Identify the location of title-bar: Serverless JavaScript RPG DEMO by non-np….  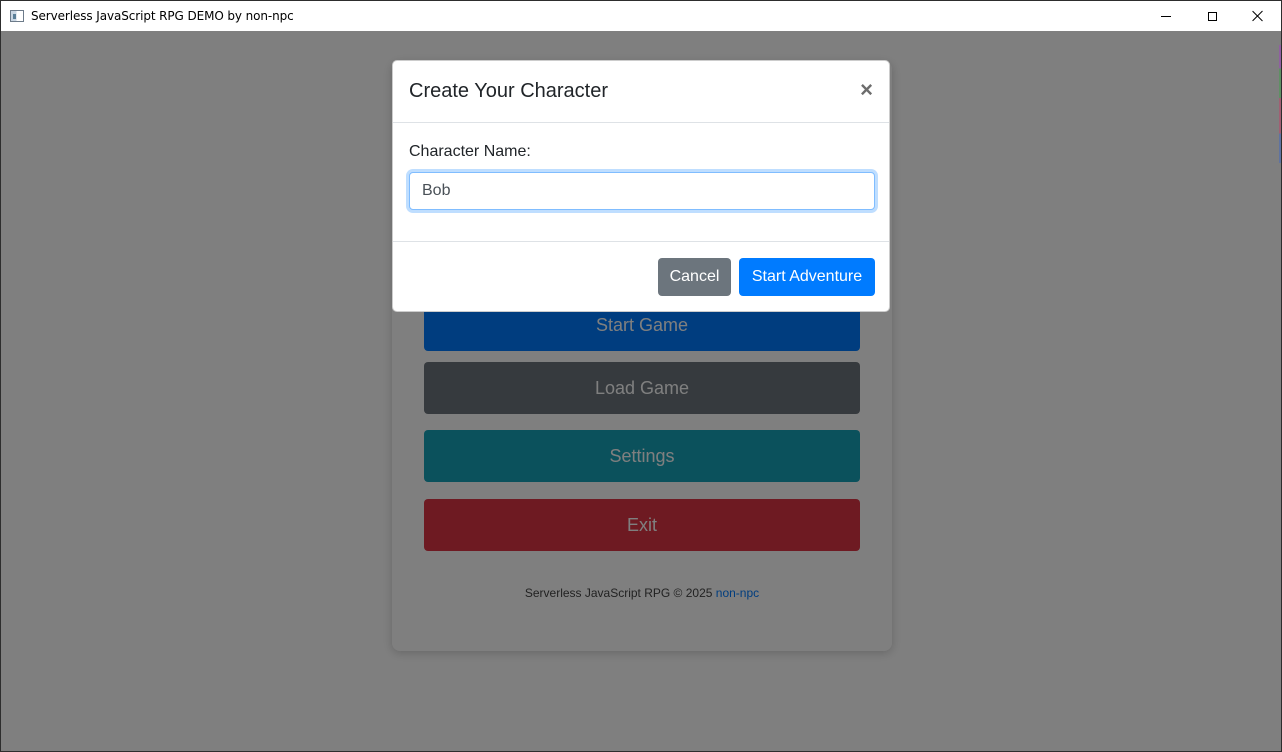
(641, 16).